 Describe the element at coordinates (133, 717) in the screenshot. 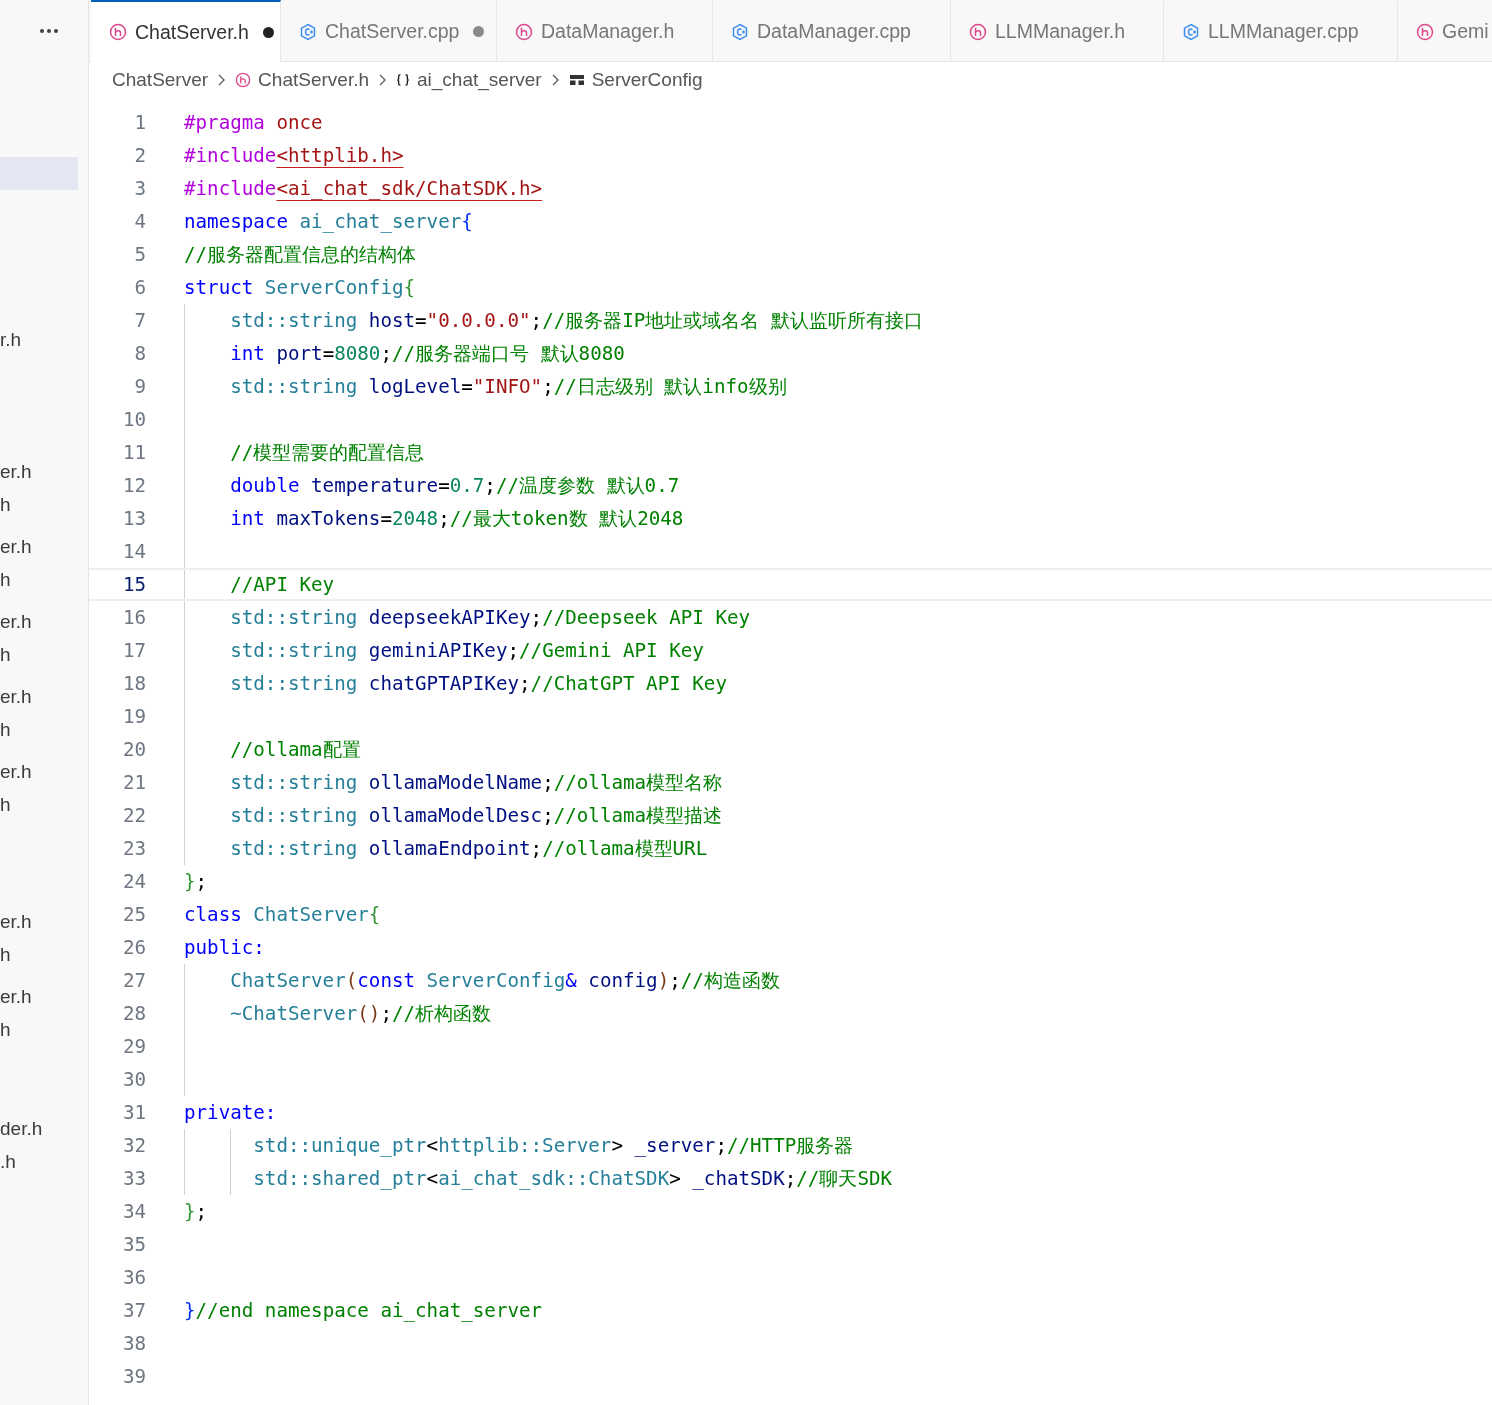

I see `line-number: 19` at that location.